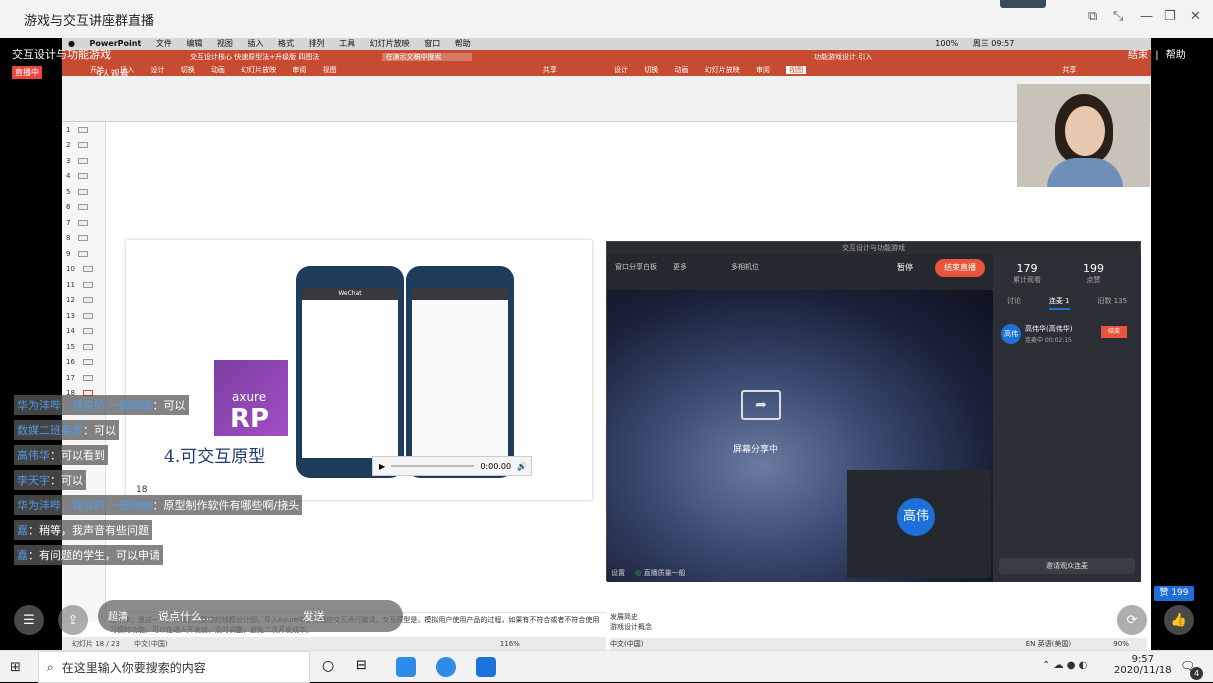 The width and height of the screenshot is (1213, 683). Describe the element at coordinates (618, 573) in the screenshot. I see `settings-label: 设置` at that location.